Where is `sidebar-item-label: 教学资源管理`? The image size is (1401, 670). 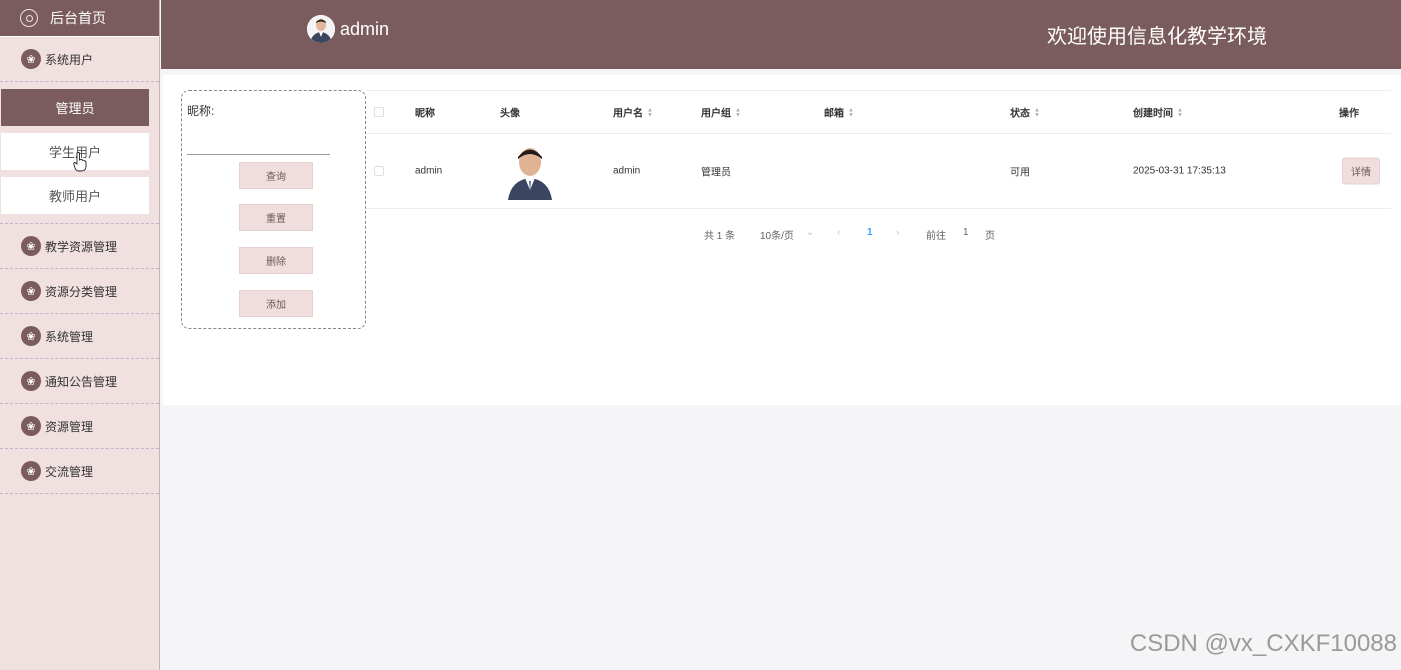
sidebar-item-label: 教学资源管理 is located at coordinates (81, 246).